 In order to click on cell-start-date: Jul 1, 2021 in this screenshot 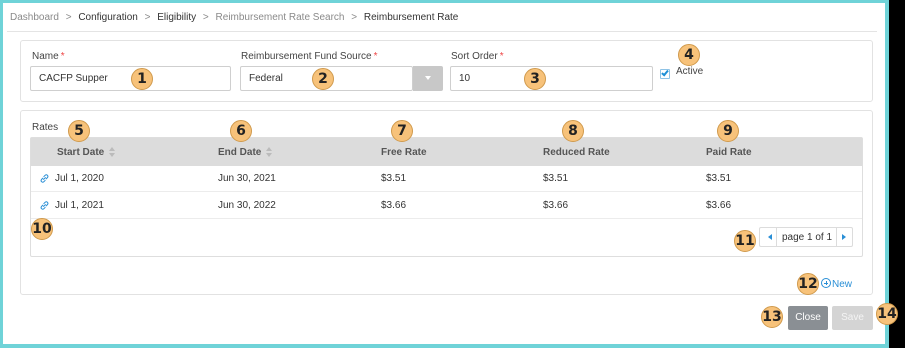, I will do `click(79, 205)`.